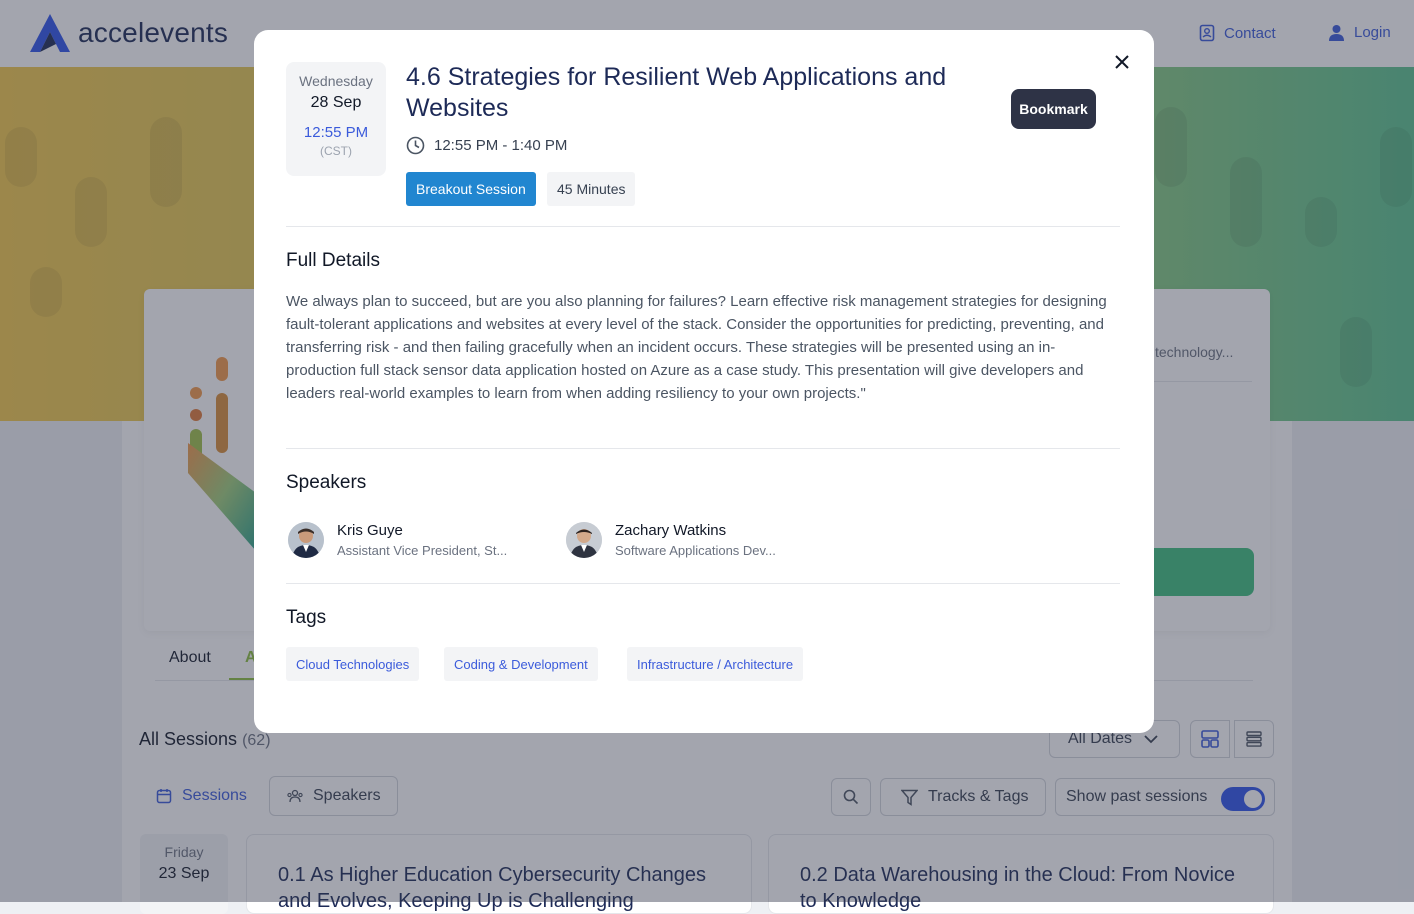 This screenshot has height=914, width=1414. I want to click on tag-chip: Cloud Technologies, so click(353, 664).